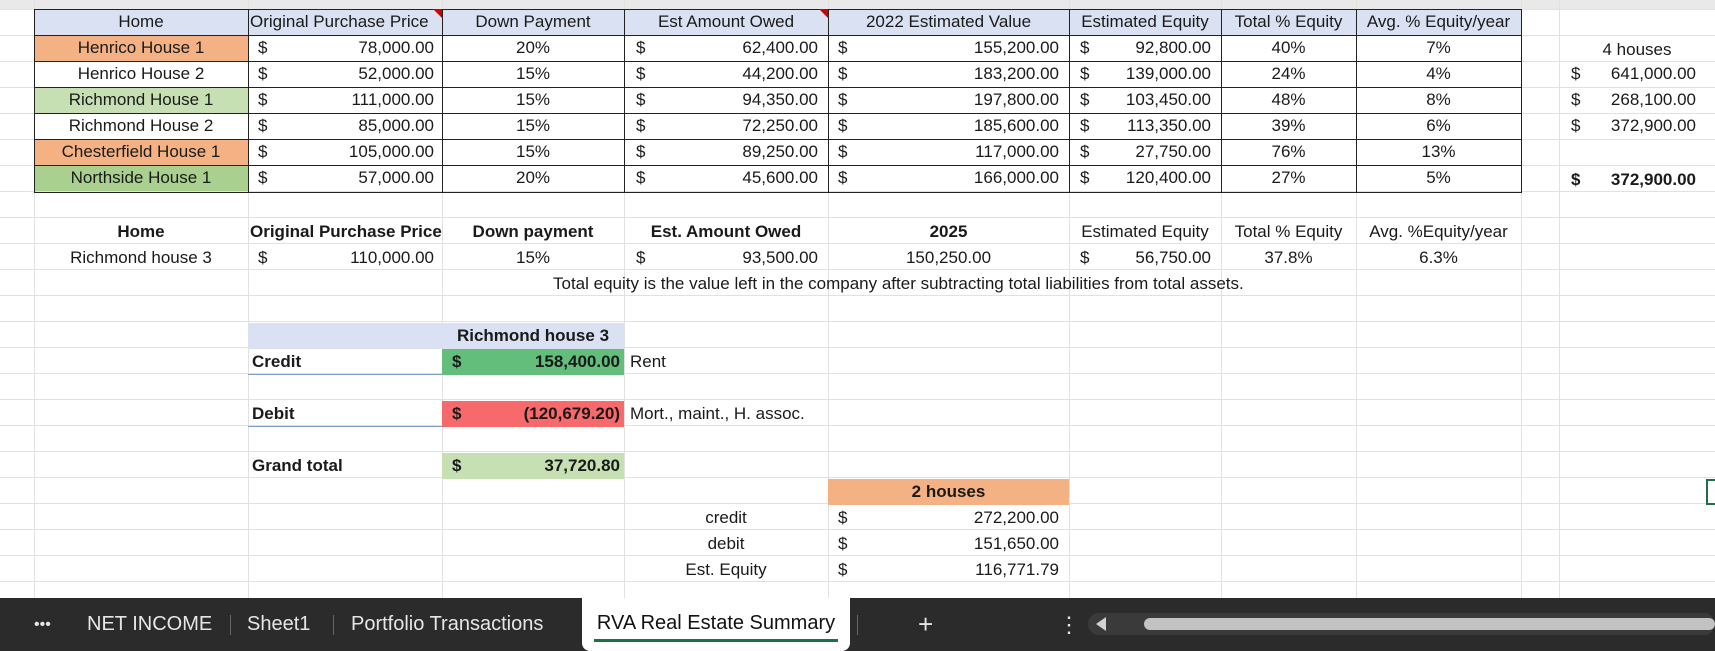 Image resolution: width=1715 pixels, height=651 pixels. Describe the element at coordinates (149, 624) in the screenshot. I see `tab-net-income: NET INCOME` at that location.